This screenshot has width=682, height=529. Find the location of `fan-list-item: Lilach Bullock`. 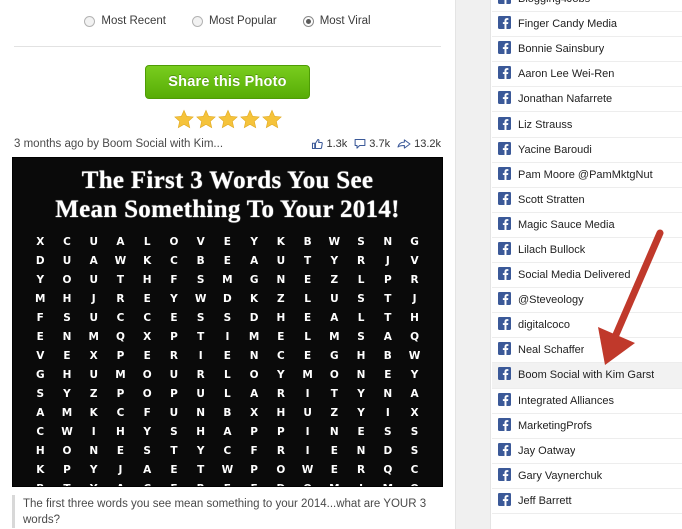

fan-list-item: Lilach Bullock is located at coordinates (587, 251).